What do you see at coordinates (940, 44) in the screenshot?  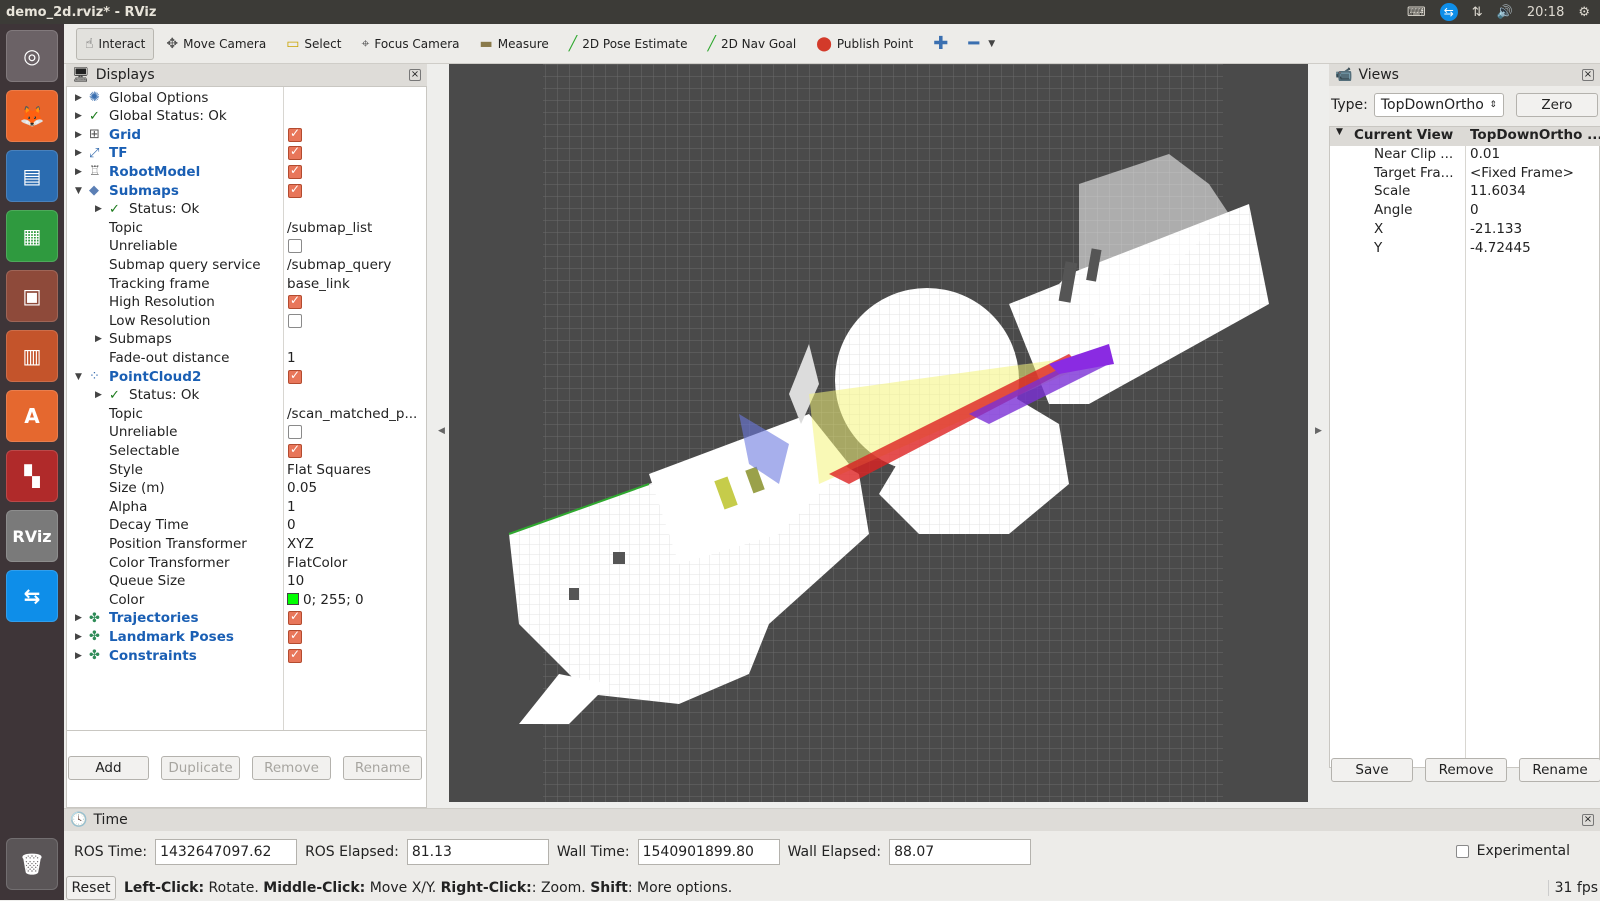 I see `add-tool-plus-icon: ✚` at bounding box center [940, 44].